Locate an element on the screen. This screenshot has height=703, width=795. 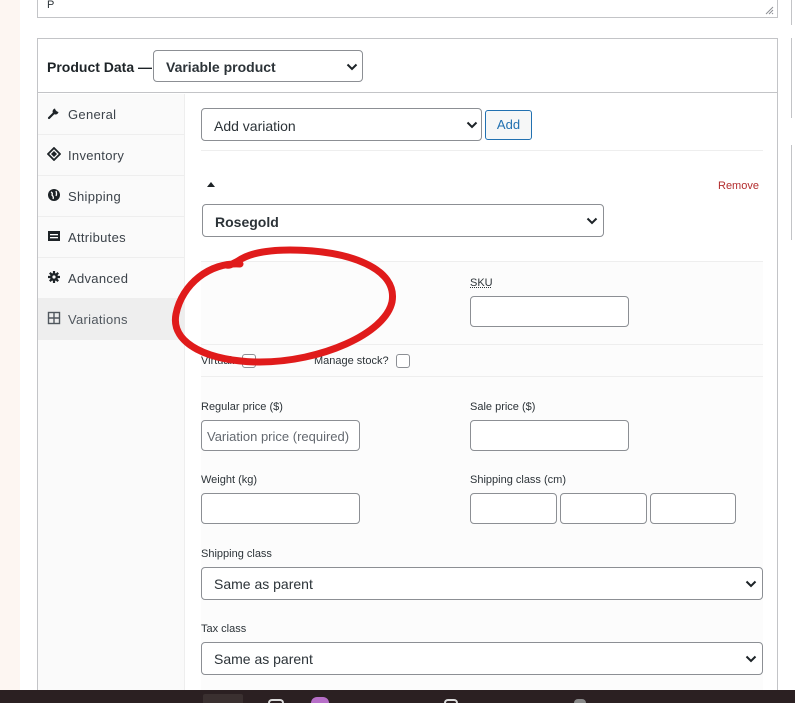
tab-attributes: Attributes is located at coordinates (111, 237).